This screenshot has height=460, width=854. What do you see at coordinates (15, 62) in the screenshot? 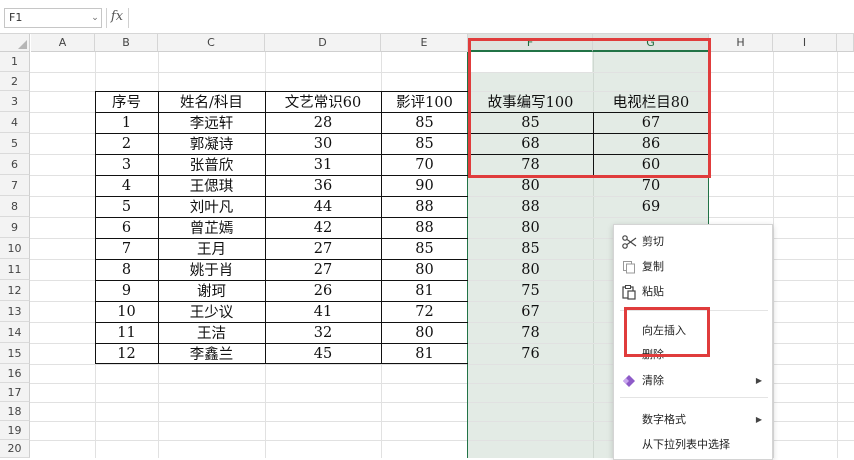
I see `row-header-1: 1` at bounding box center [15, 62].